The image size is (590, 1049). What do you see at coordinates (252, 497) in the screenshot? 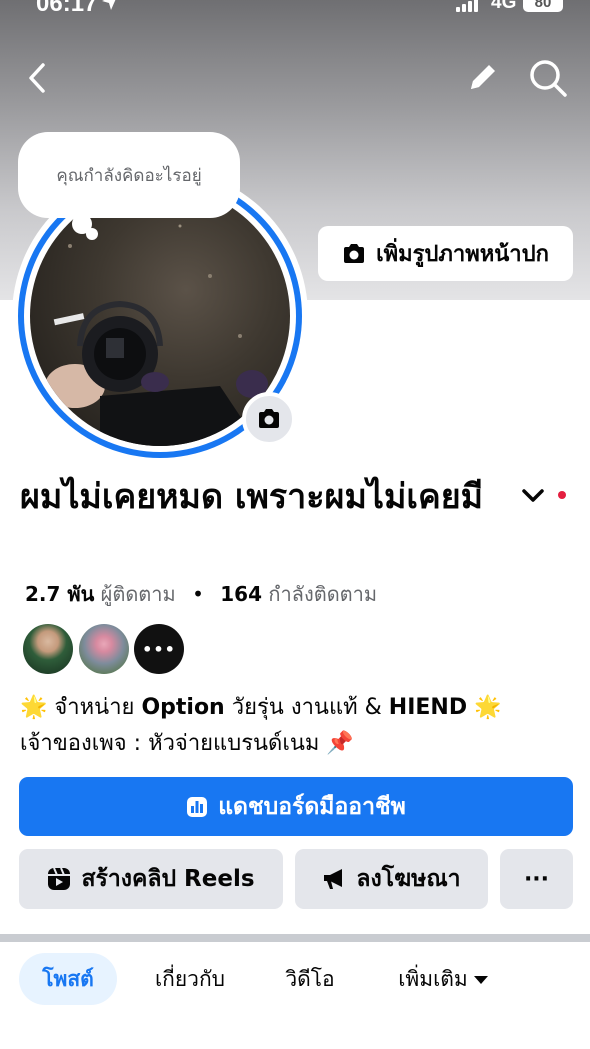
I see `profile-name: ผมไม่เคยหมด เพราะผมไม่เคยมี` at bounding box center [252, 497].